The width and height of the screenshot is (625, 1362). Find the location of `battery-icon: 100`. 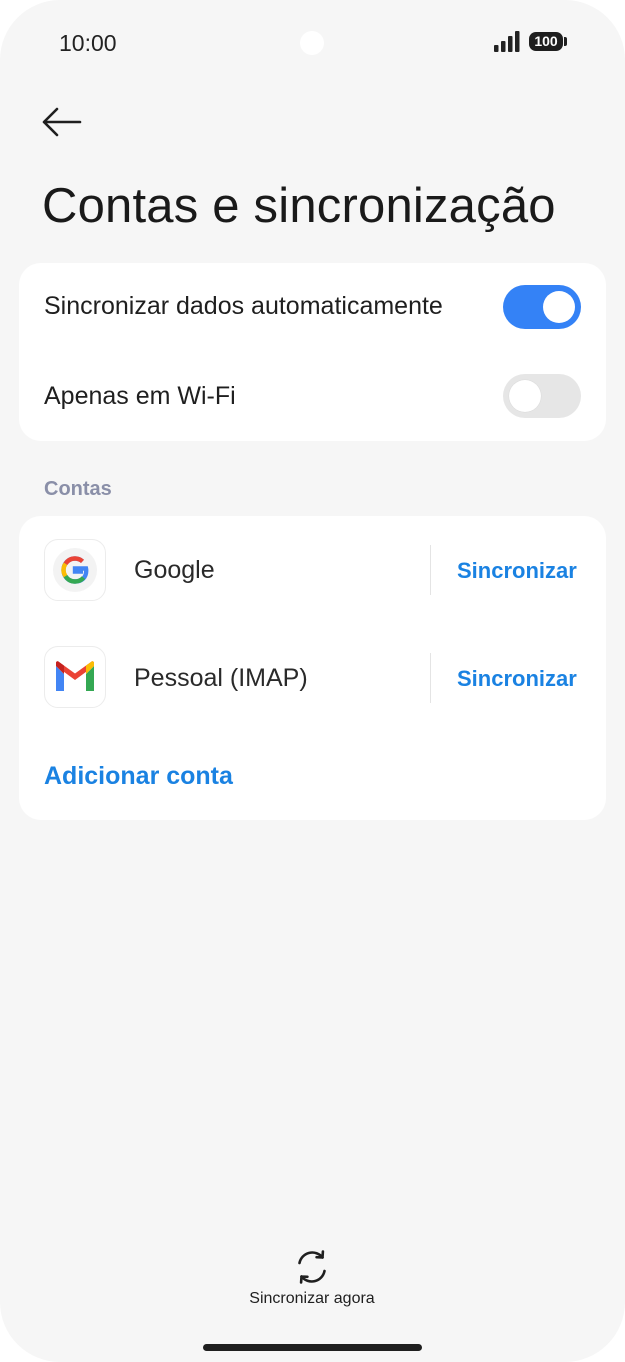

battery-icon: 100 is located at coordinates (546, 41).